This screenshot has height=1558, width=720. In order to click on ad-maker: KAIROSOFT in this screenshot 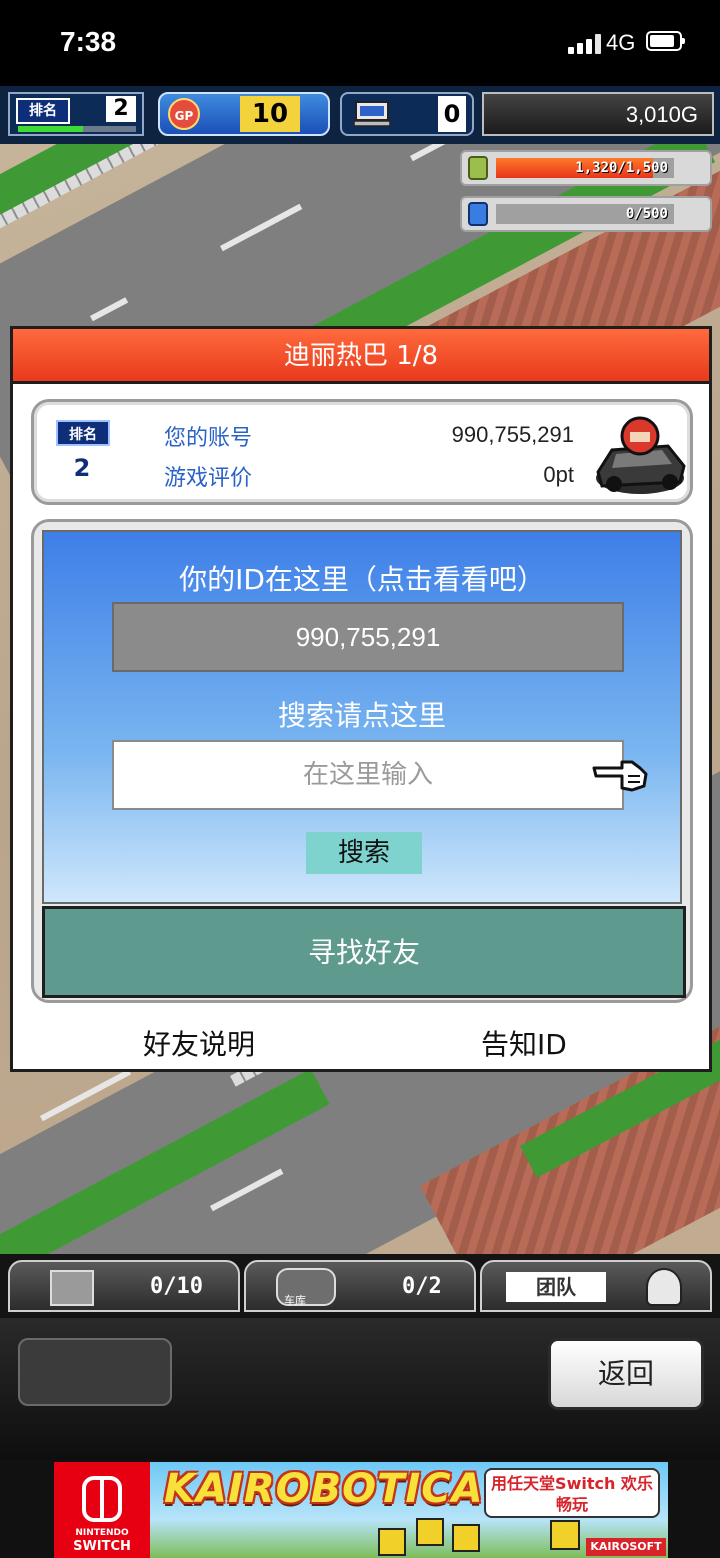, I will do `click(626, 1547)`.